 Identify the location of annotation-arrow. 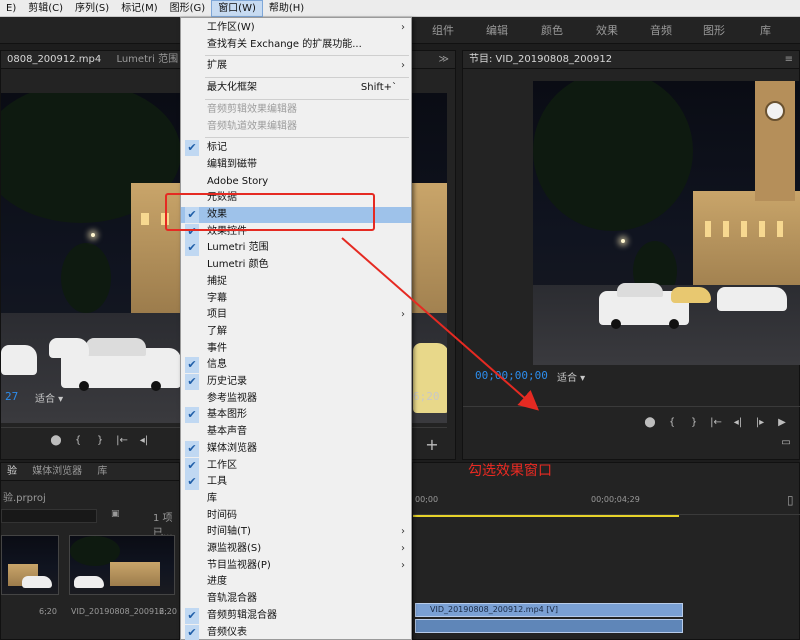
(440, 324).